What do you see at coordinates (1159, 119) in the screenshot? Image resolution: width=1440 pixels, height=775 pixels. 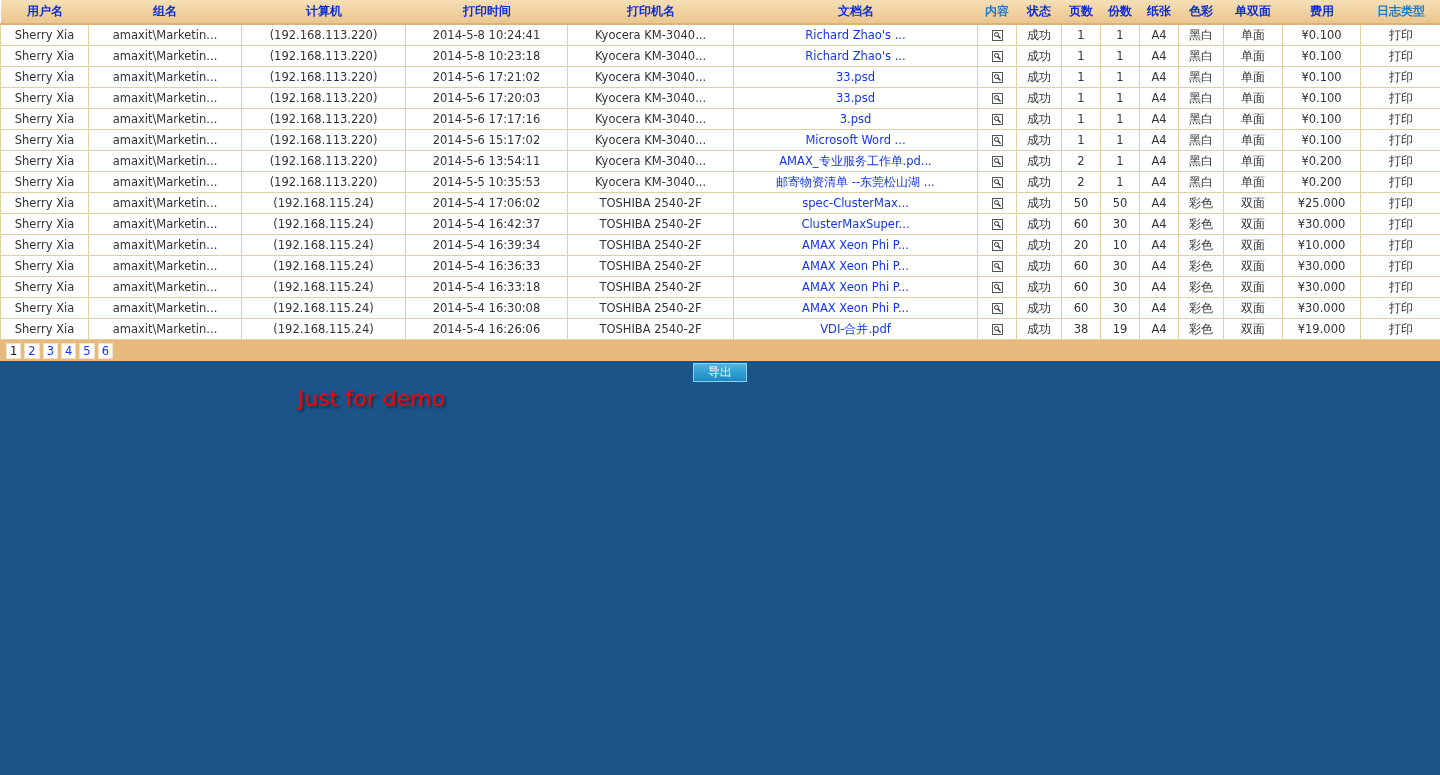 I see `table-cell: A4` at bounding box center [1159, 119].